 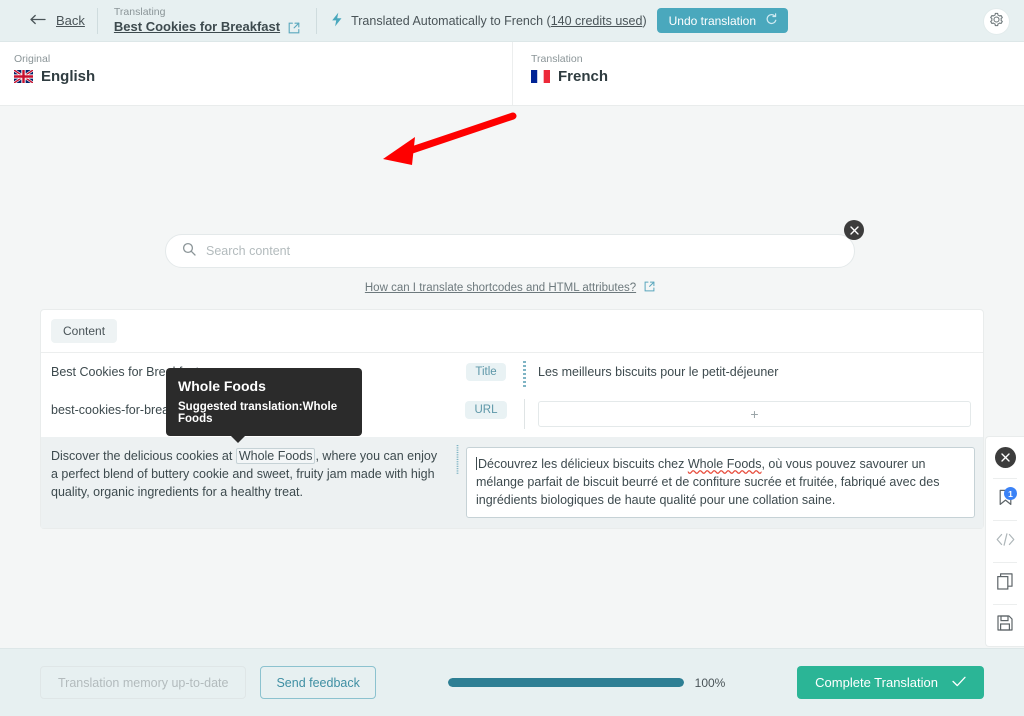 I want to click on badge-label: Title, so click(x=486, y=372).